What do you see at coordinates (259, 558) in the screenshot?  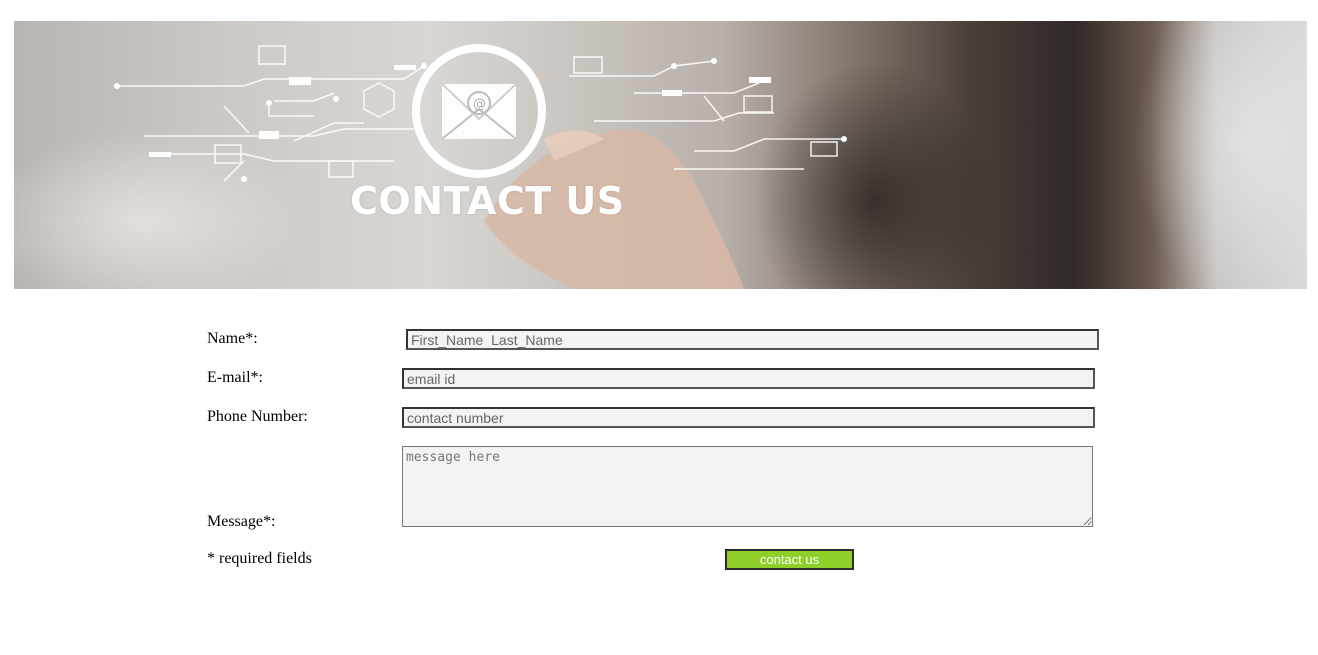 I see `required-fields-note: * required fields` at bounding box center [259, 558].